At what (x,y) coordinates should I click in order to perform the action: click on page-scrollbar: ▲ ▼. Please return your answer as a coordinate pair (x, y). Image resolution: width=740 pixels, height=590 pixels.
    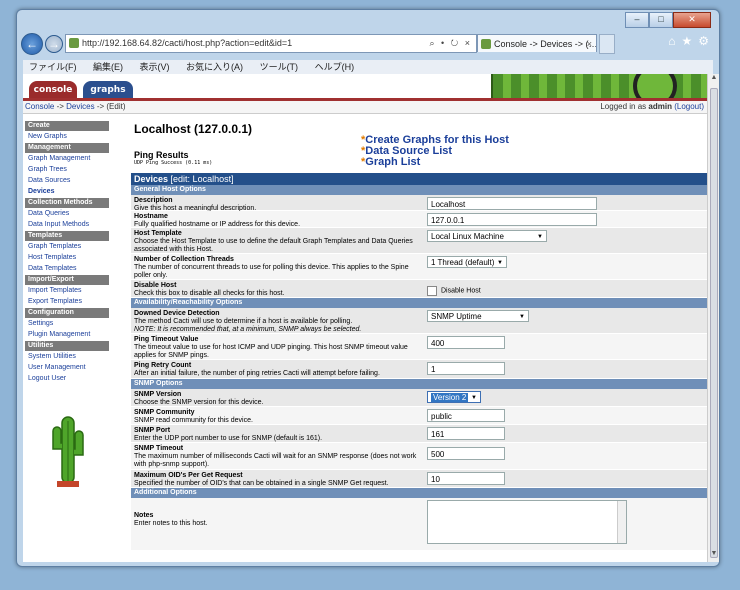
    Looking at the image, I should click on (713, 318).